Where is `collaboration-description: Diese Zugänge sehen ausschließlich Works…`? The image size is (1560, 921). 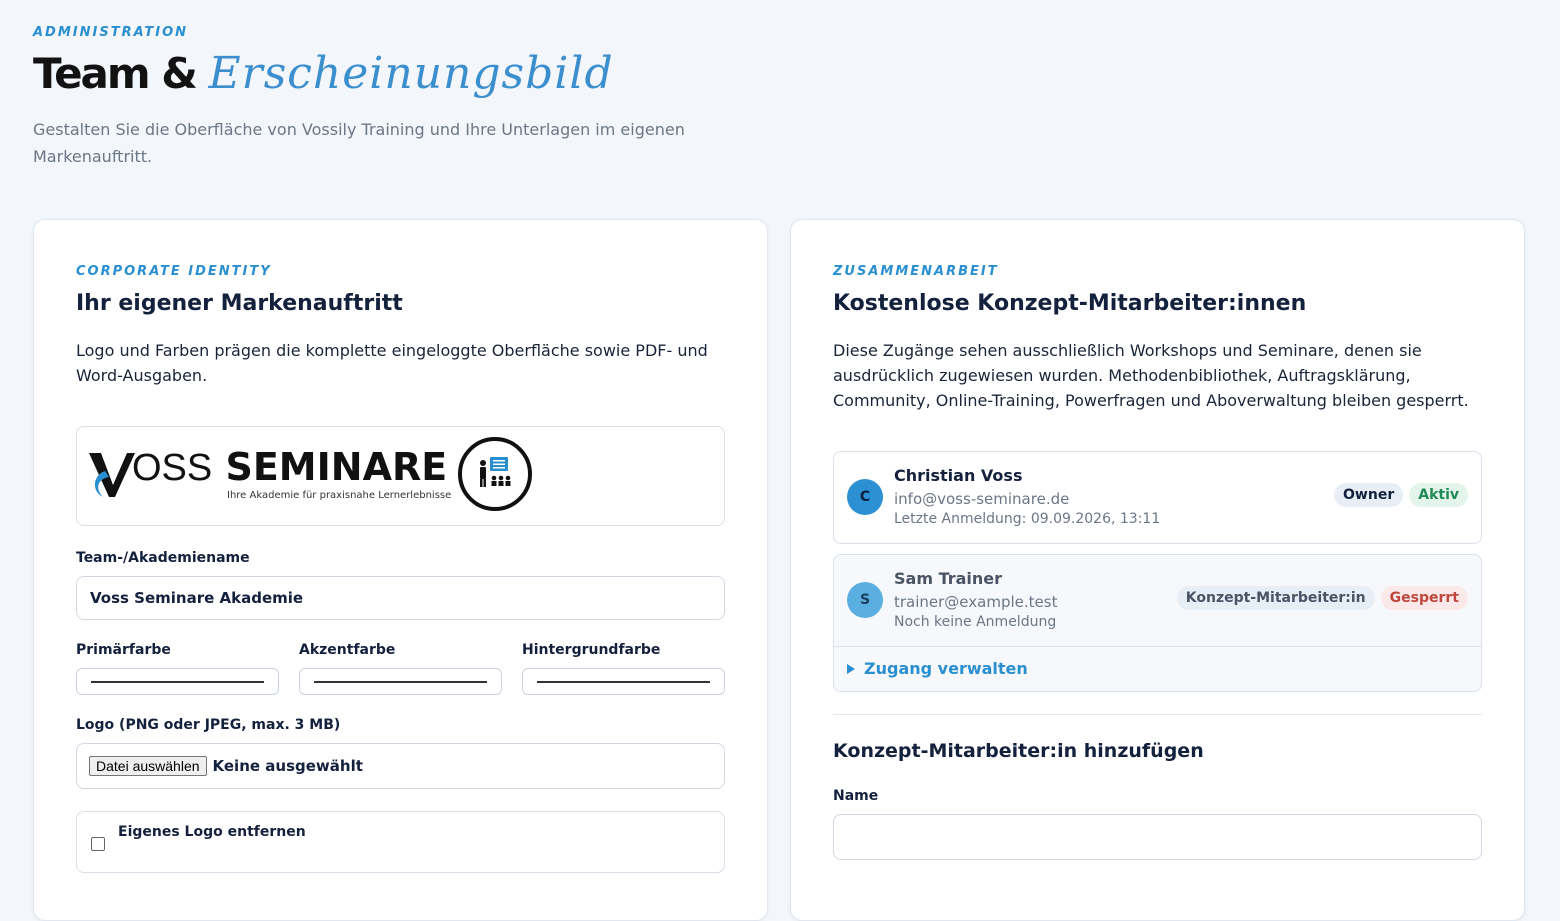
collaboration-description: Diese Zugänge sehen ausschließlich Works… is located at coordinates (1151, 375).